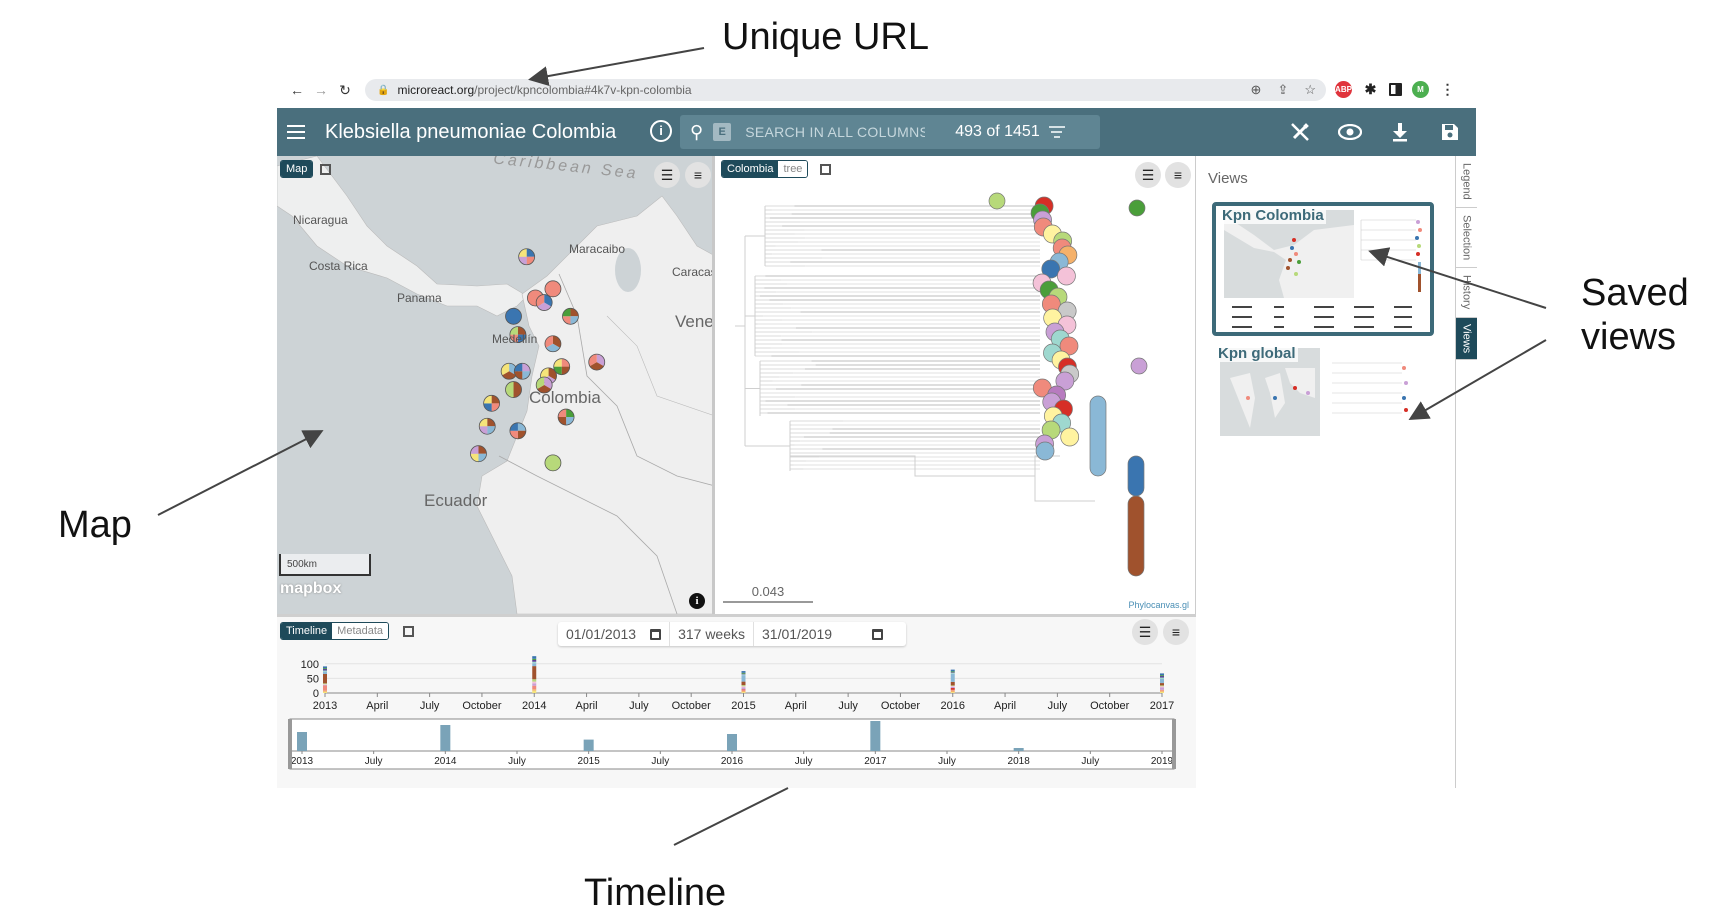 This screenshot has height=924, width=1726. What do you see at coordinates (297, 90) in the screenshot?
I see `back-icon: ←` at bounding box center [297, 90].